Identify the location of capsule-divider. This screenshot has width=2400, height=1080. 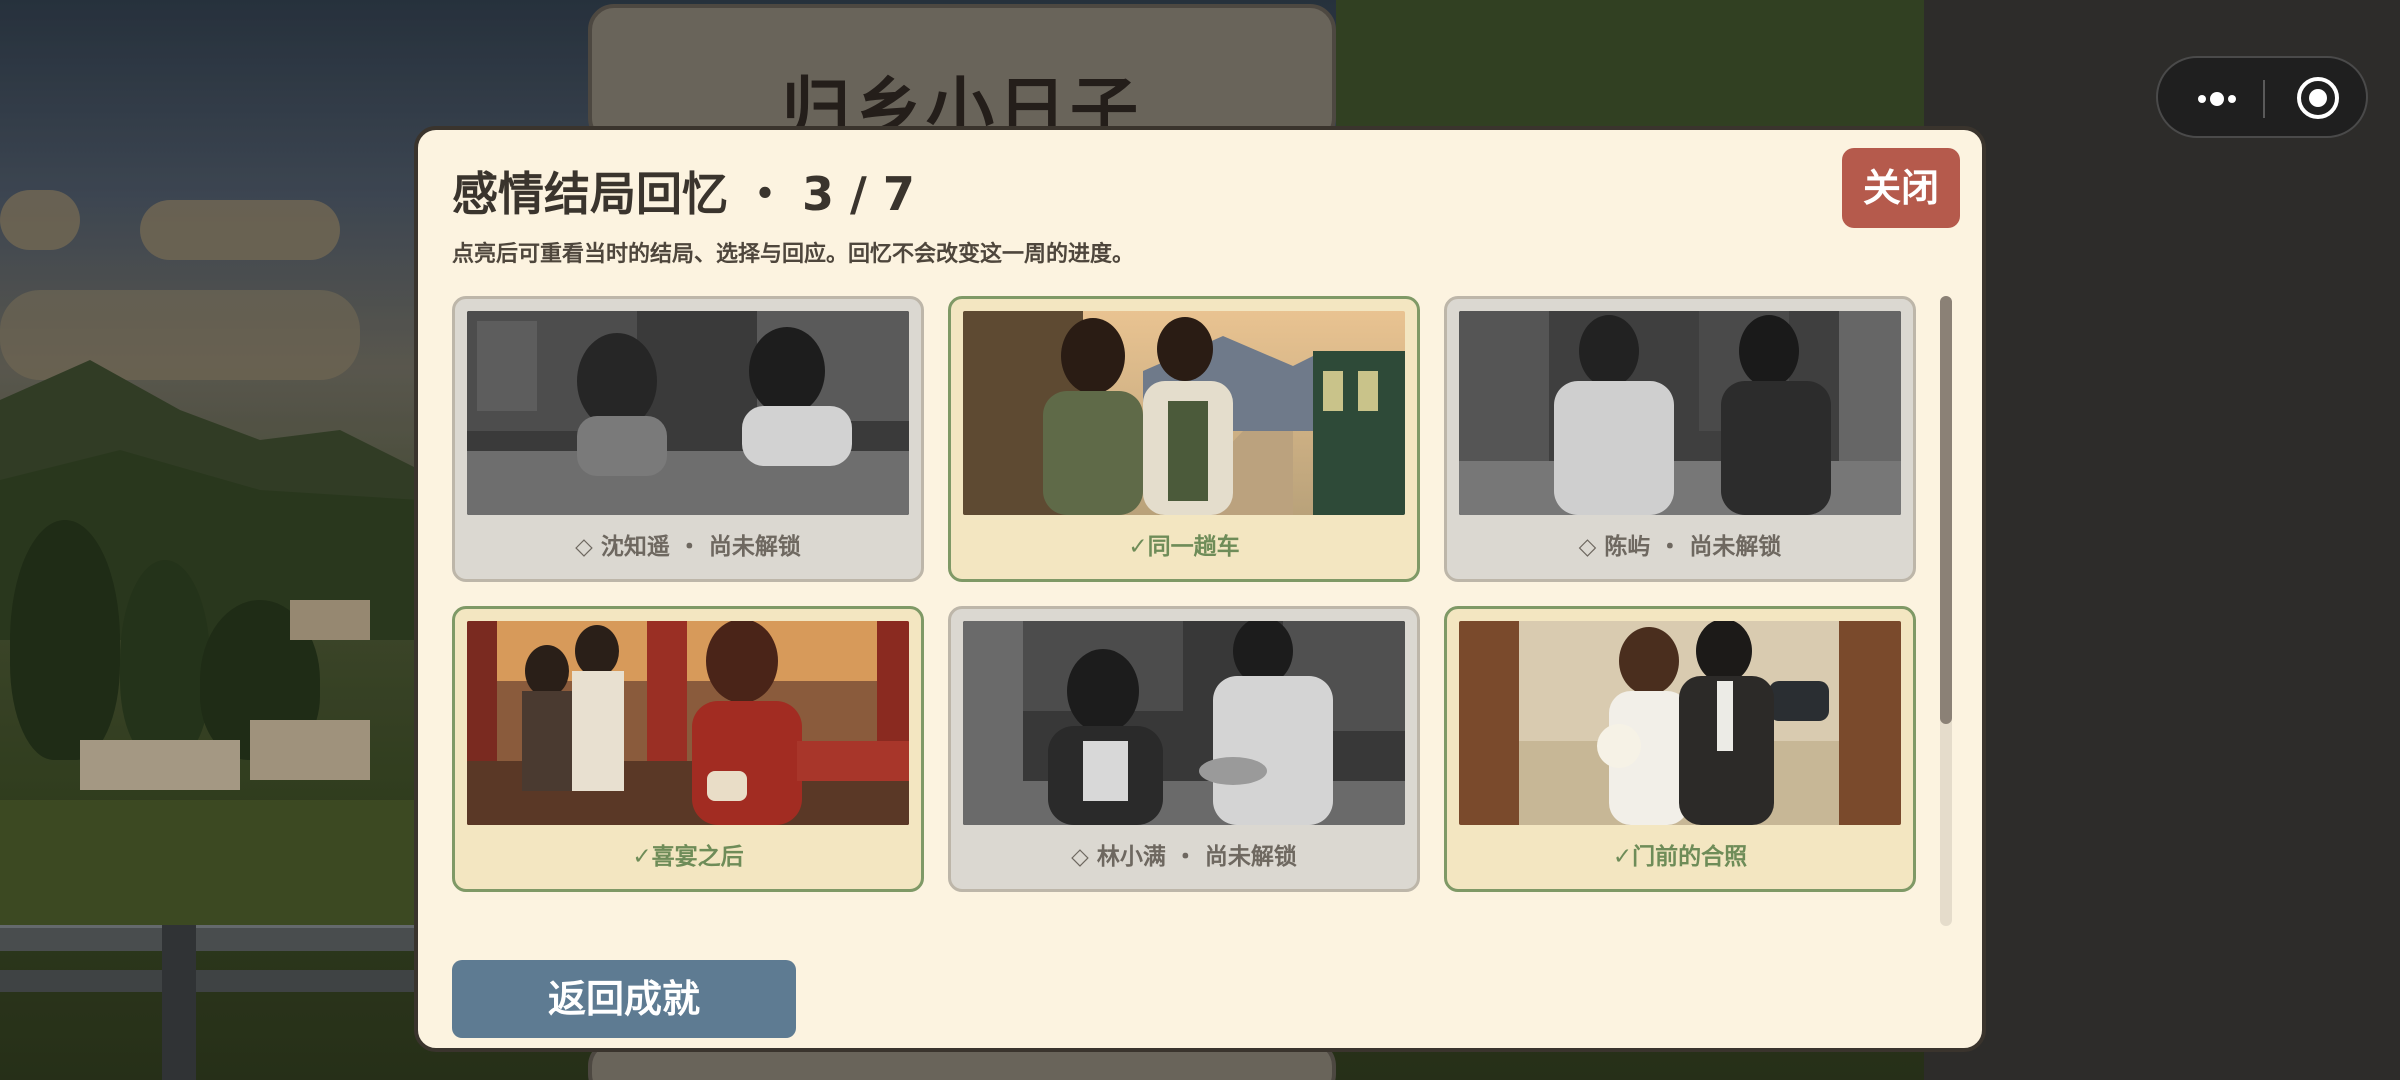
(2264, 99).